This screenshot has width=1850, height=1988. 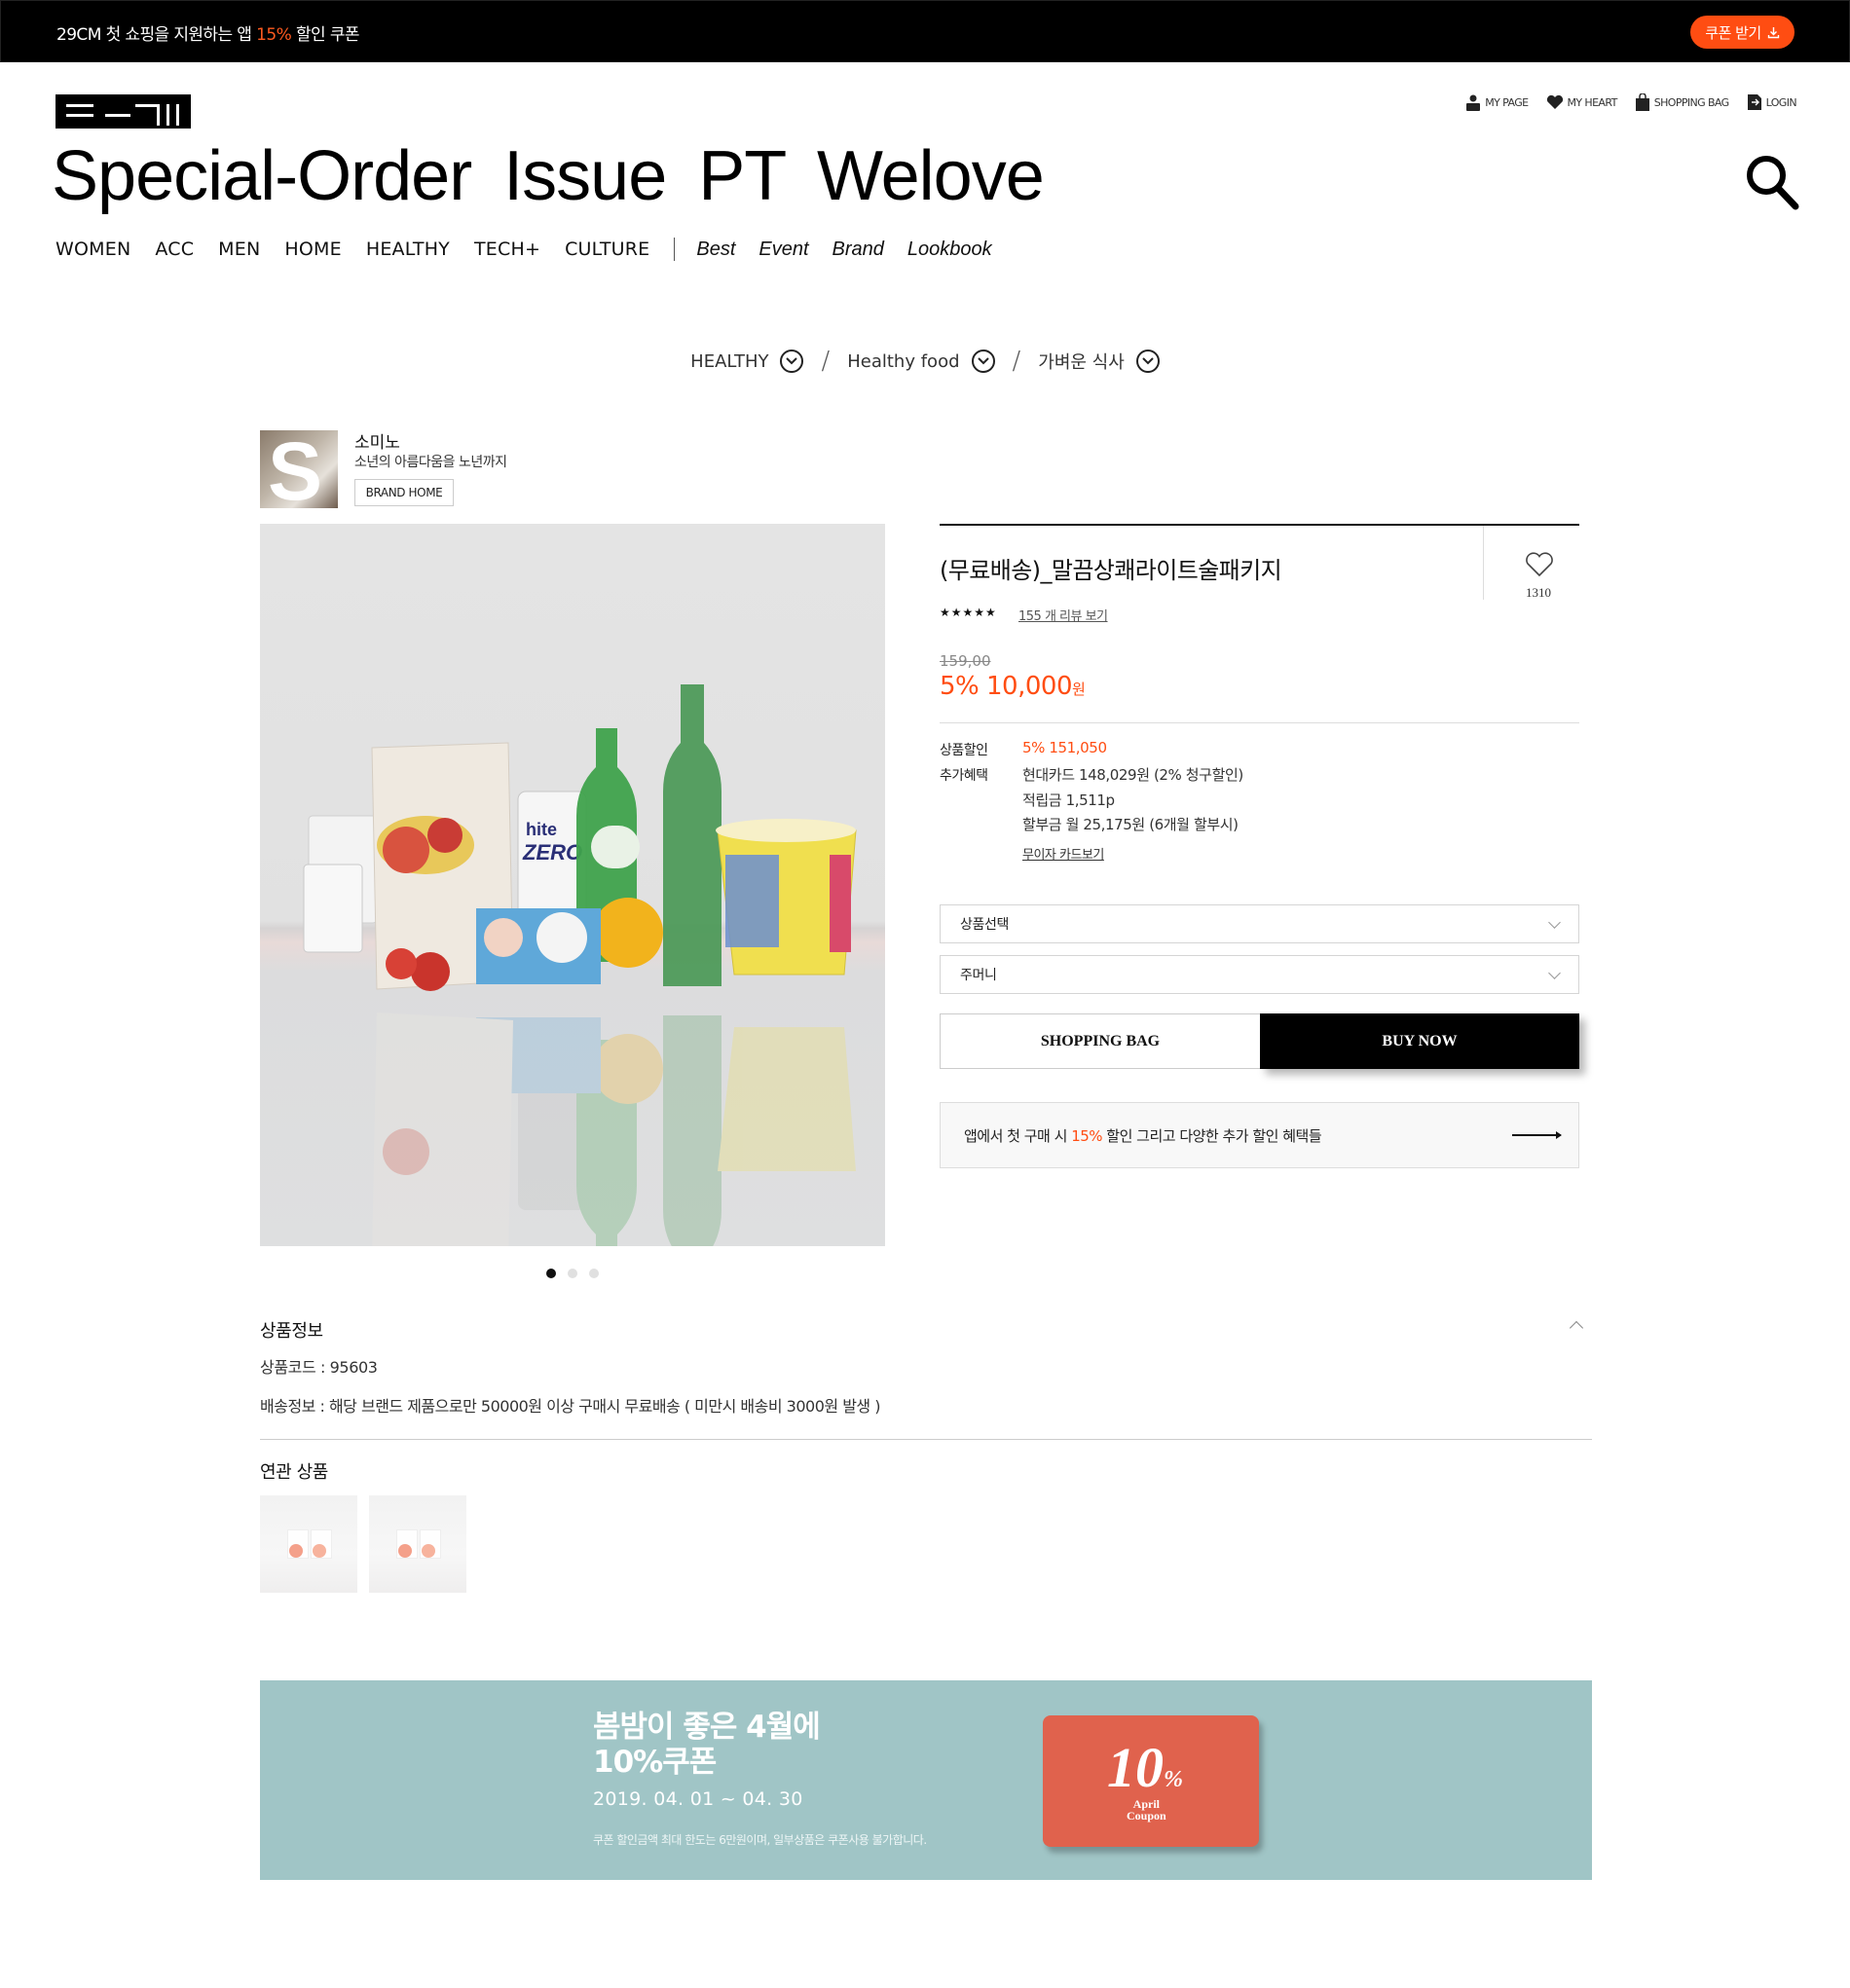 What do you see at coordinates (1100, 1041) in the screenshot?
I see `shopping-bag-button: SHOPPING BAG` at bounding box center [1100, 1041].